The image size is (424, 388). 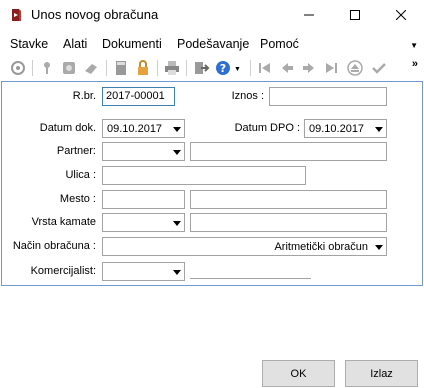 I want to click on rbr-value: 2017-00001, so click(x=135, y=96).